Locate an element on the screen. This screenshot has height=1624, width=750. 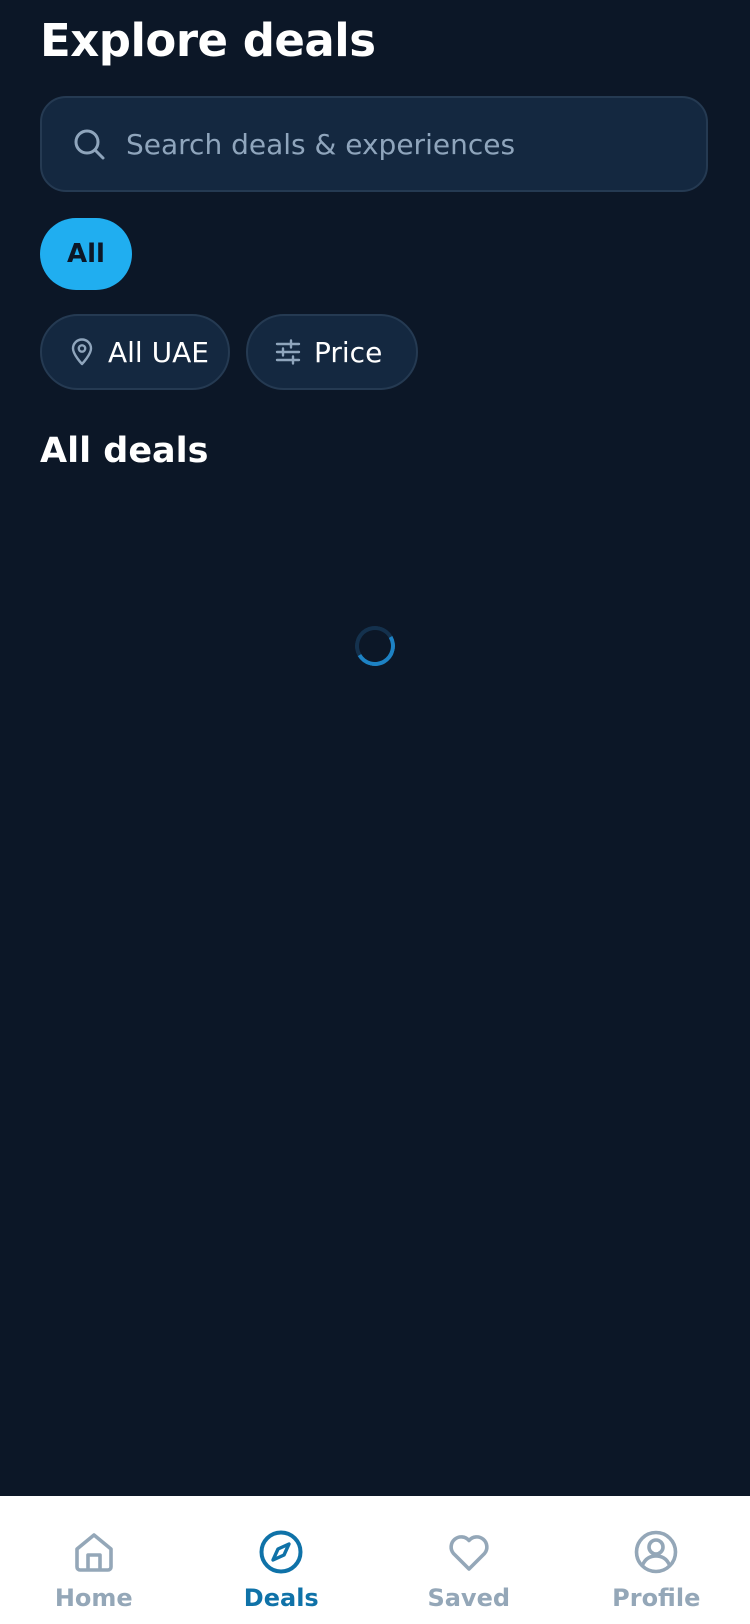
category-pill-label: All is located at coordinates (86, 254).